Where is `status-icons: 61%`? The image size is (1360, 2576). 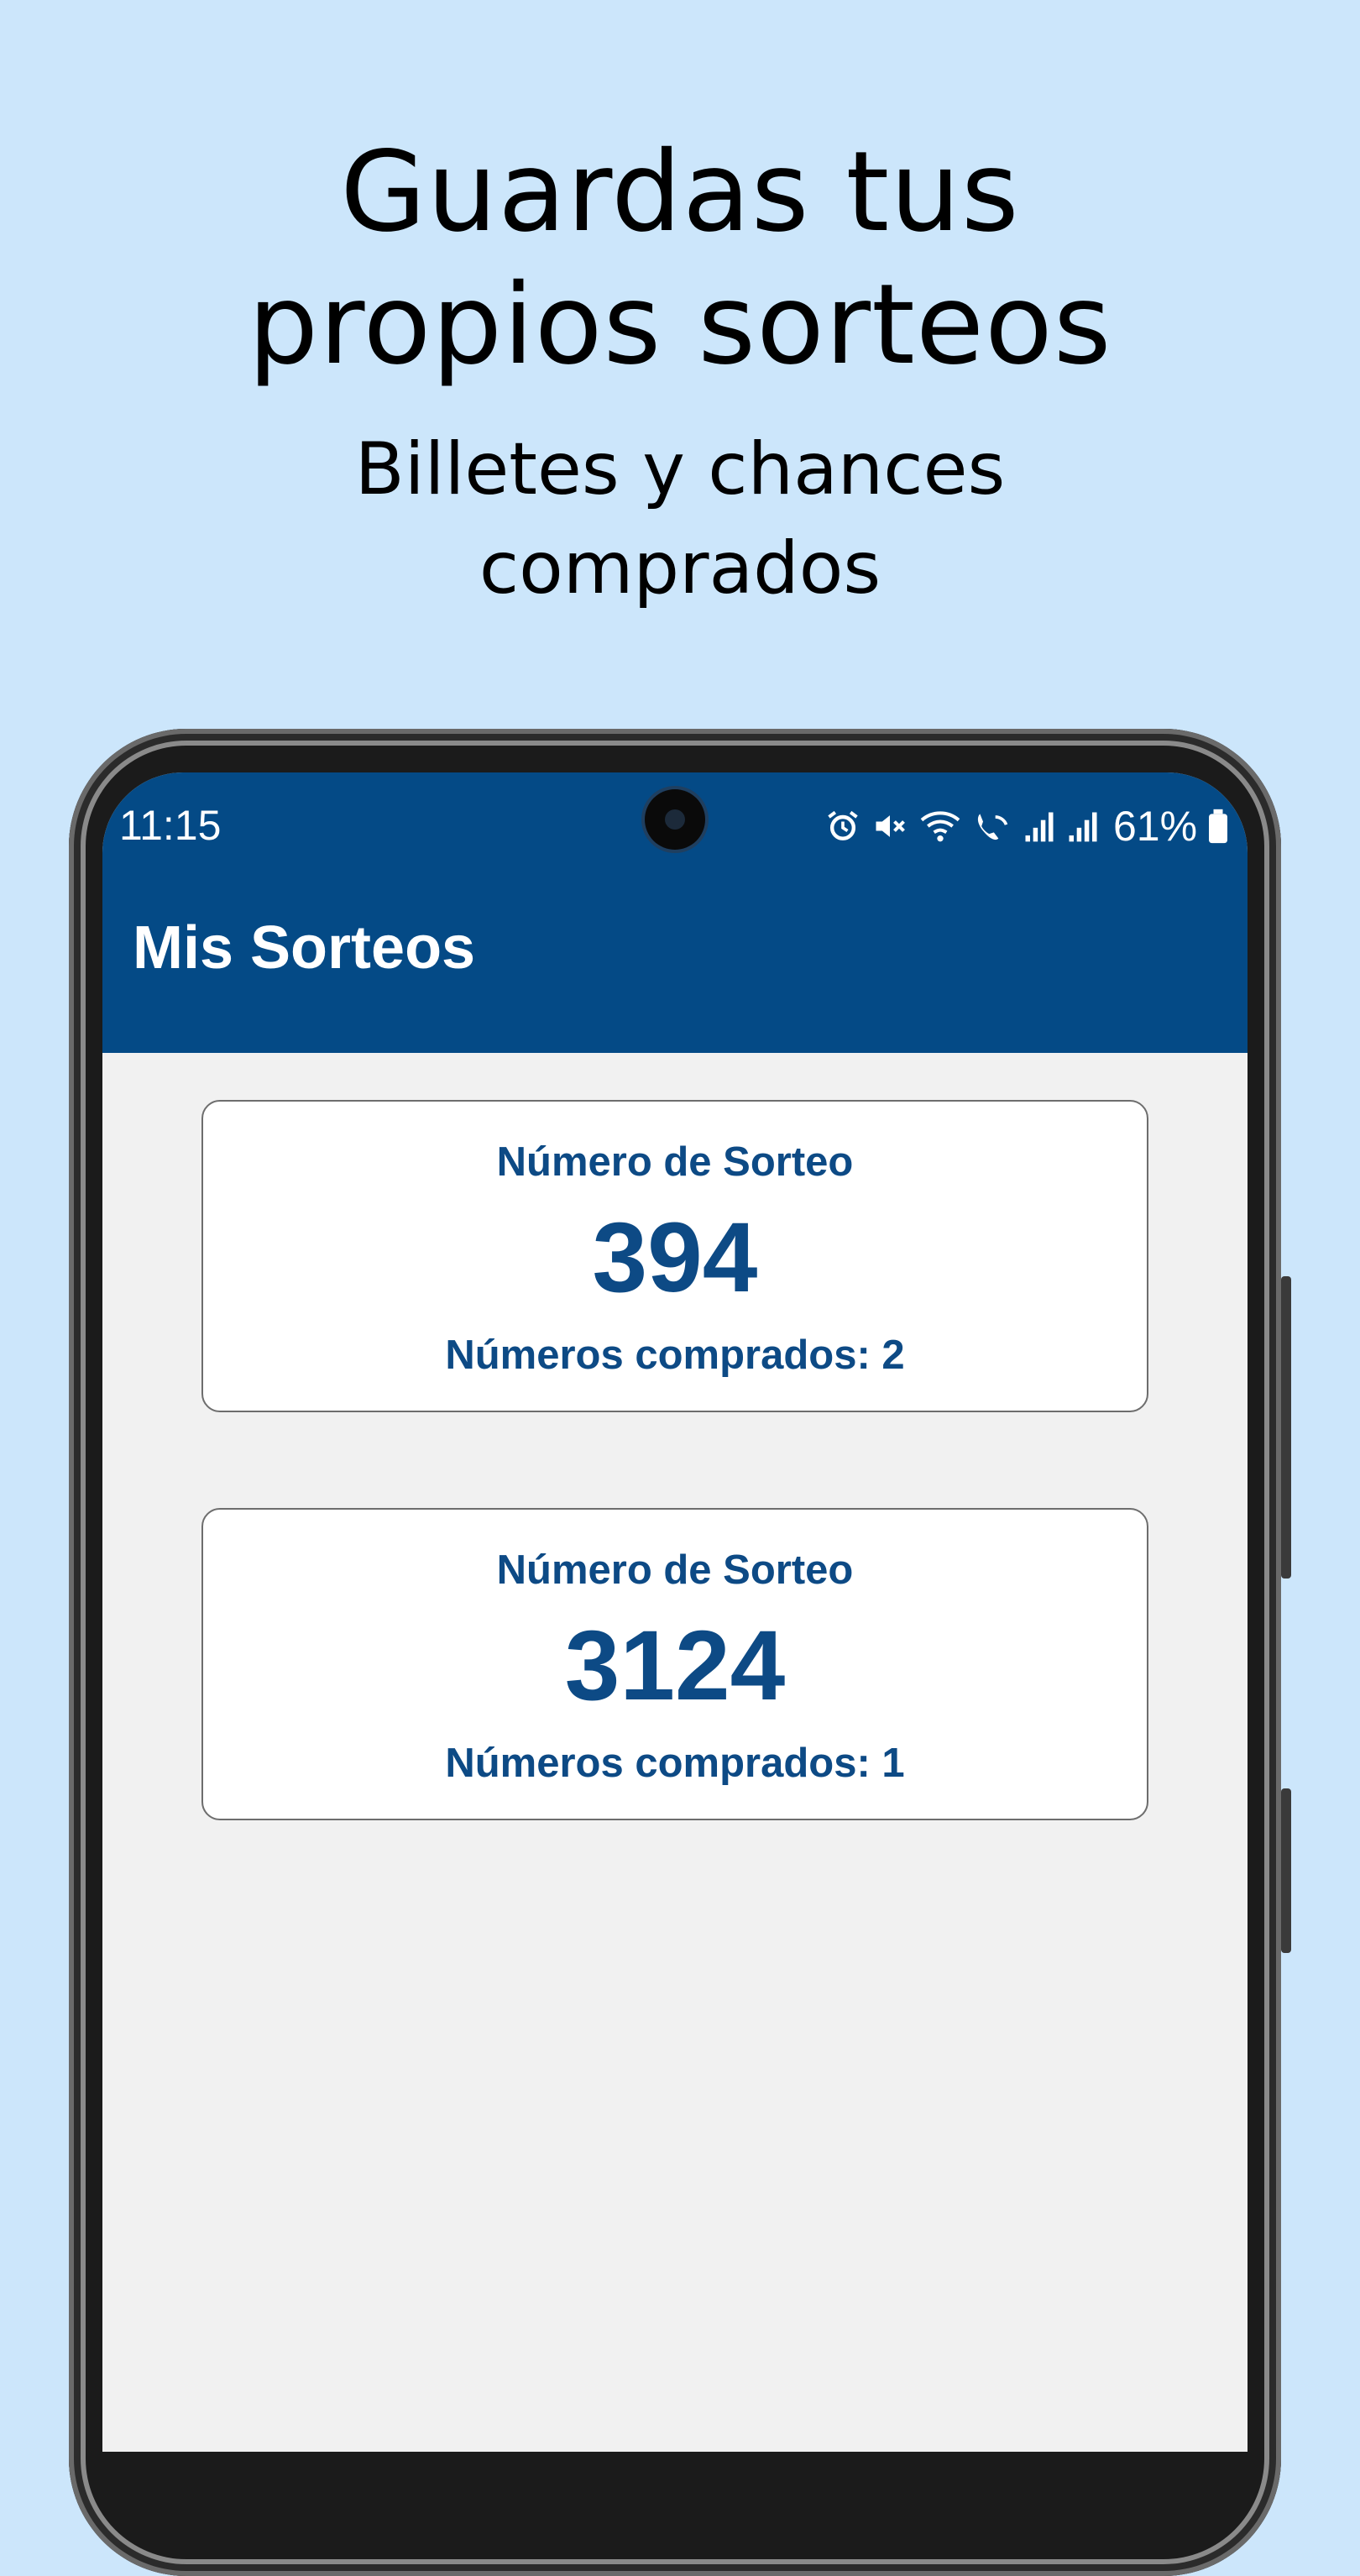
status-icons: 61% is located at coordinates (1026, 826).